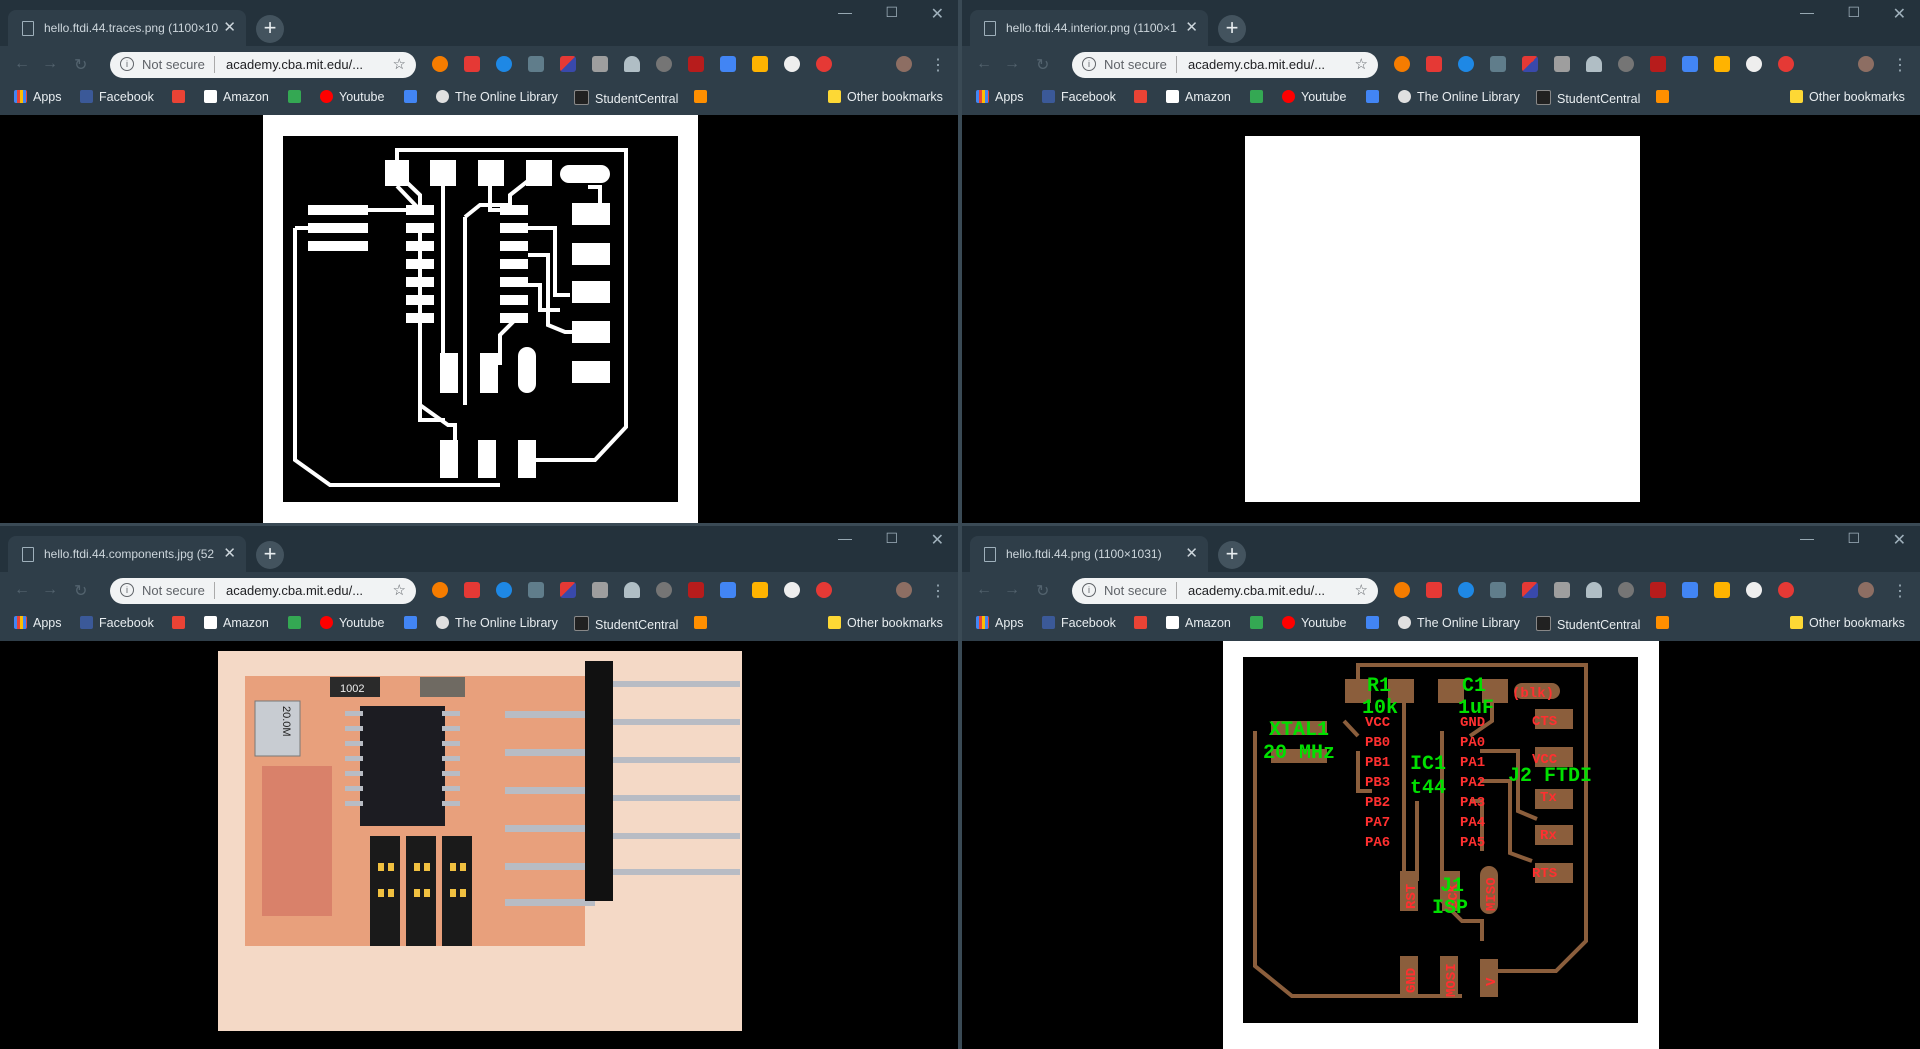 The height and width of the screenshot is (1049, 1920). Describe the element at coordinates (1754, 590) in the screenshot. I see `extension-icon-translate` at that location.